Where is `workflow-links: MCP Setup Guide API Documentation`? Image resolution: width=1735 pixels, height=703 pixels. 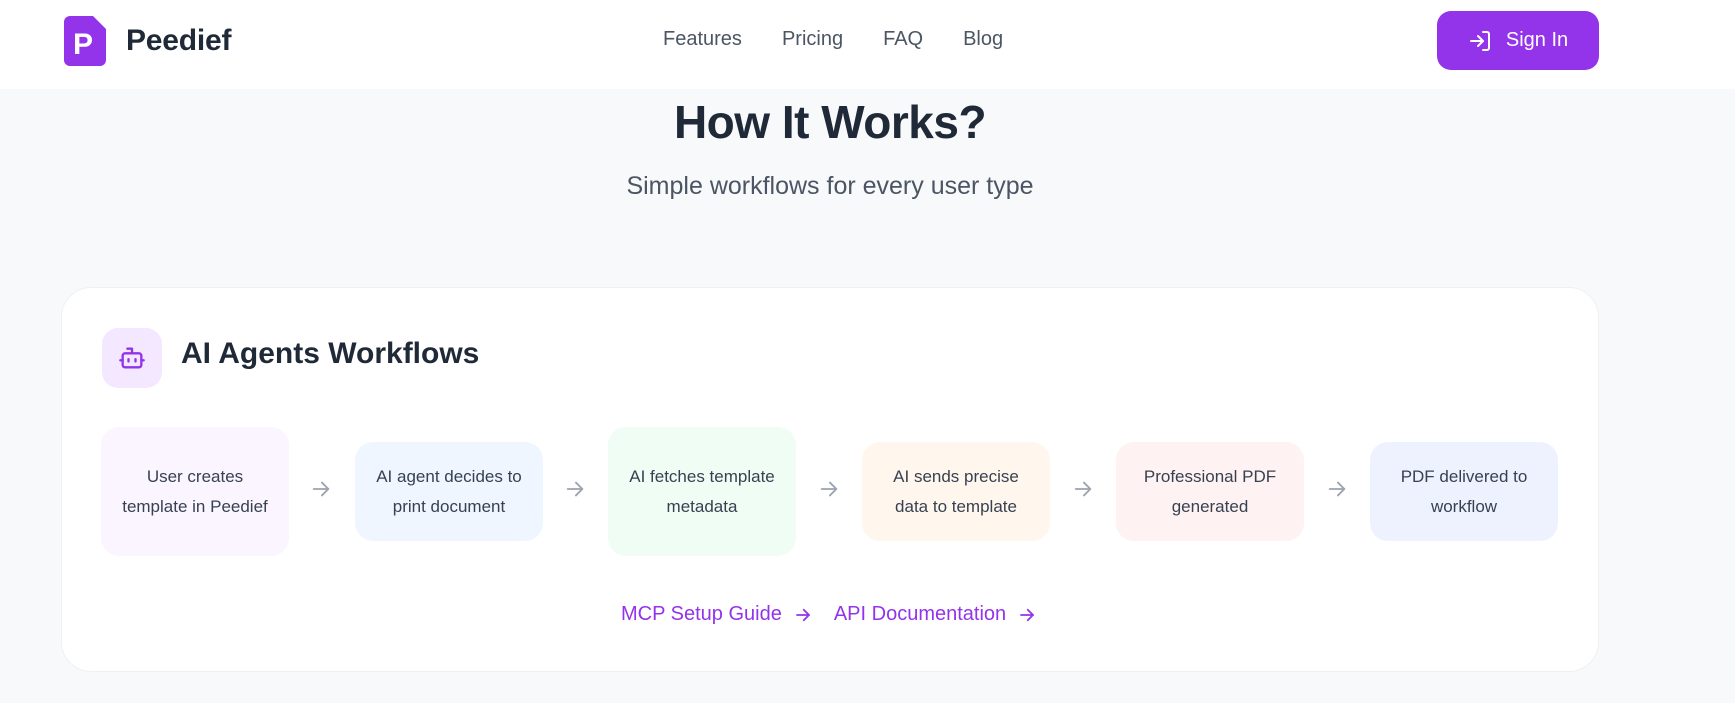
workflow-links: MCP Setup Guide API Documentation is located at coordinates (828, 614).